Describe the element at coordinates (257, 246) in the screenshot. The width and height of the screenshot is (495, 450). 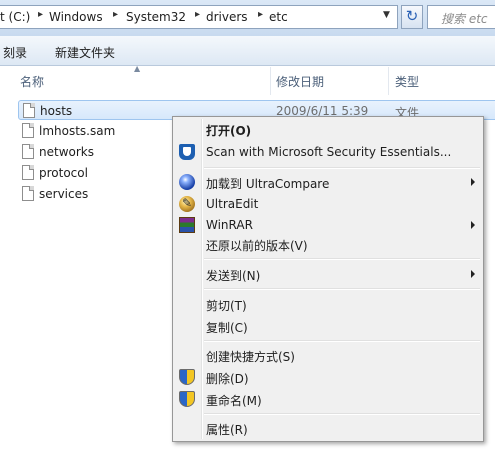
I see `menu-item-label: 还原以前的版本(V)` at that location.